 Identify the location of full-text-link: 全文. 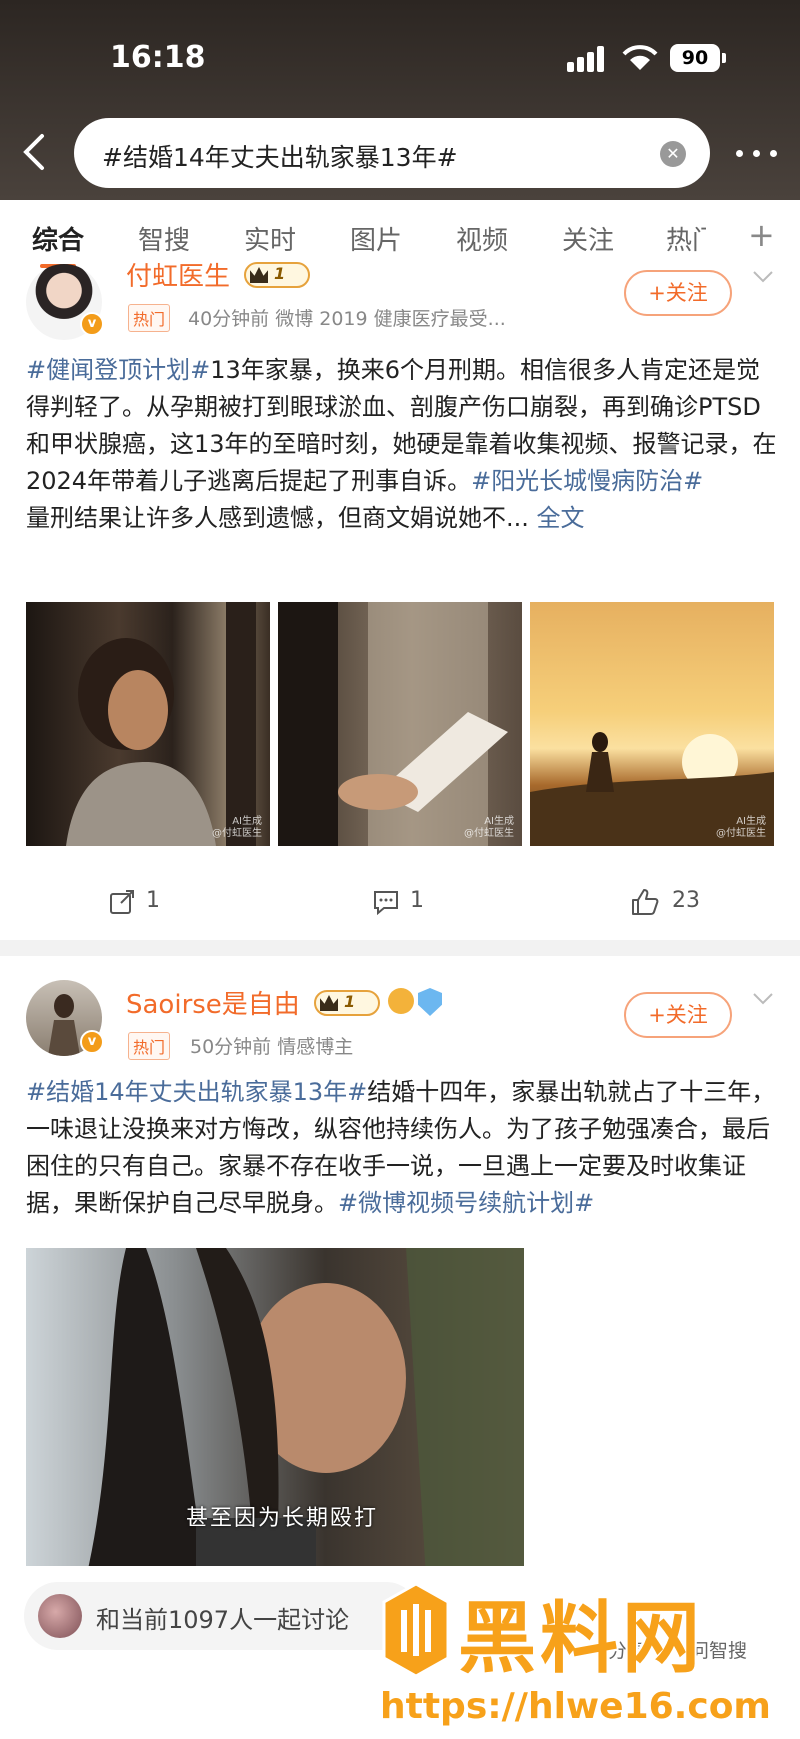
(561, 518).